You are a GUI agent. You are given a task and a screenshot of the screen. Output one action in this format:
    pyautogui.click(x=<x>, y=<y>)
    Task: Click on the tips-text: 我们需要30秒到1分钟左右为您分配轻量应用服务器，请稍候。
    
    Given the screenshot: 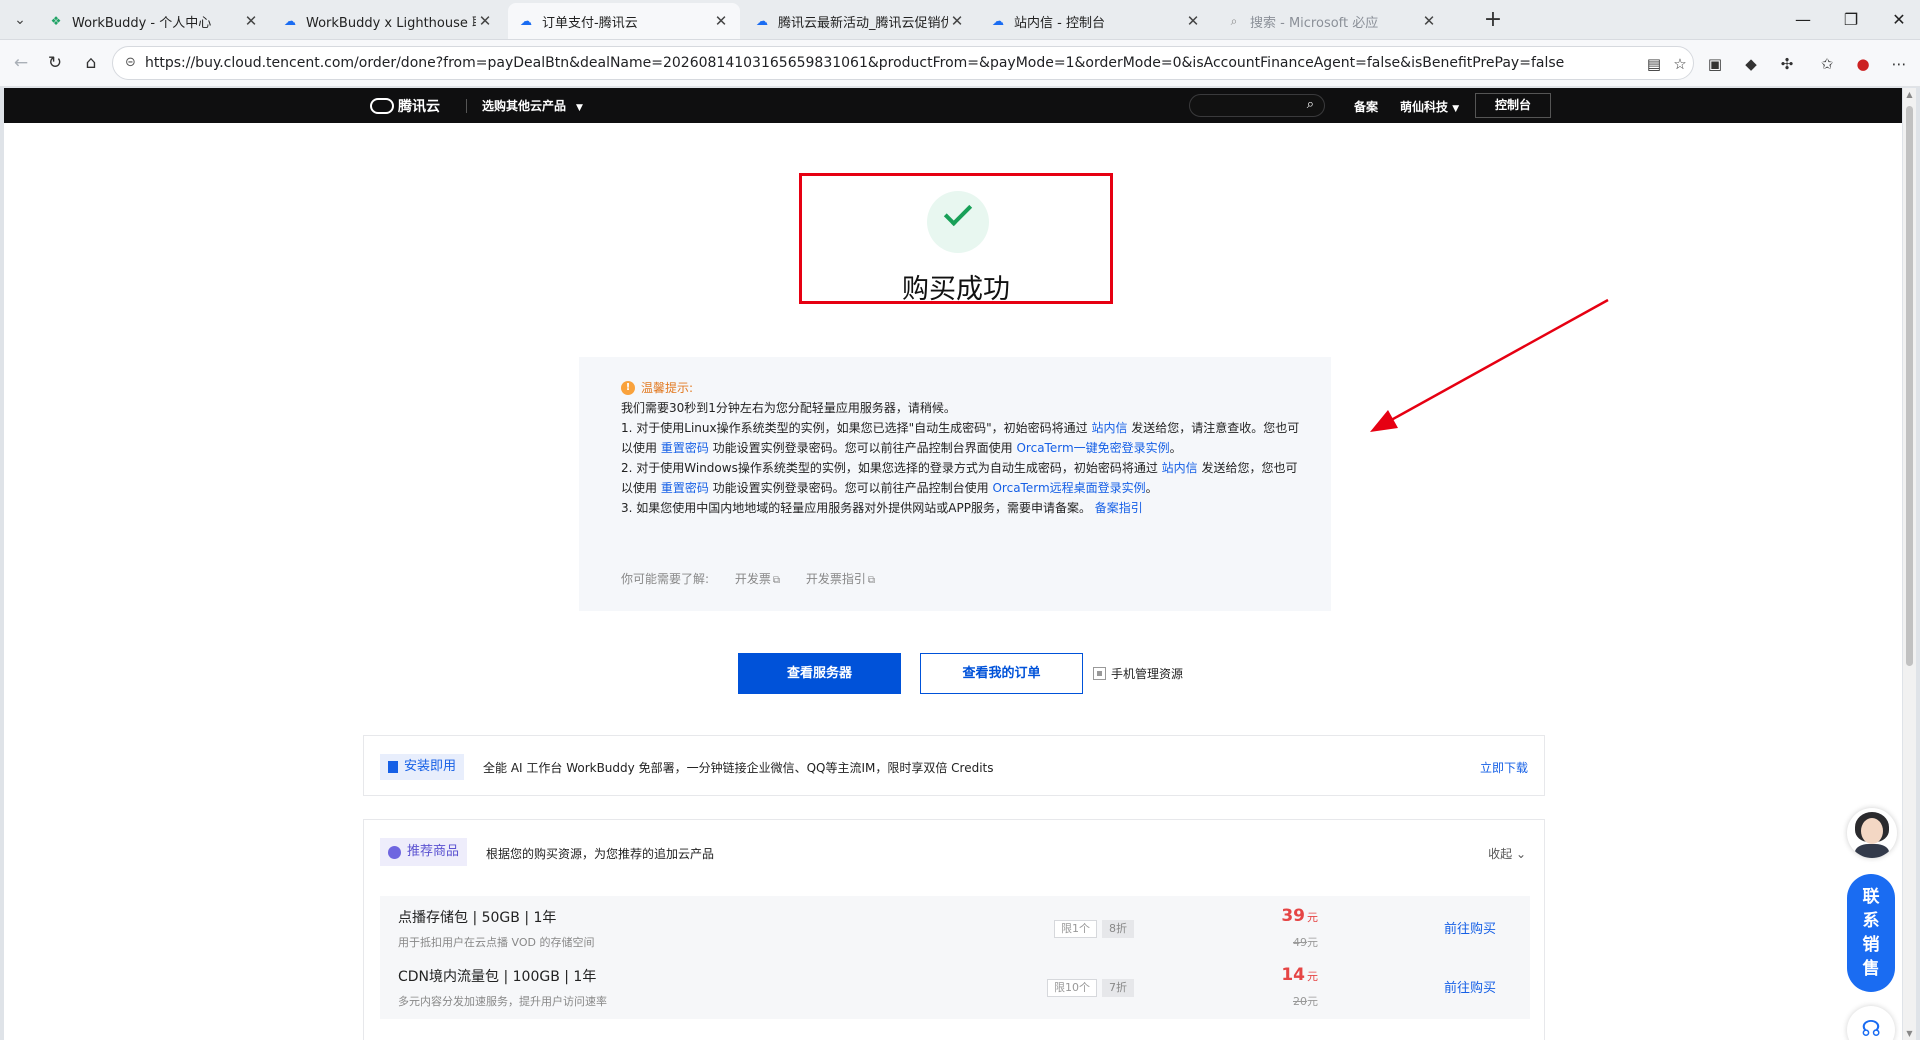 What is the action you would take?
    pyautogui.click(x=788, y=408)
    